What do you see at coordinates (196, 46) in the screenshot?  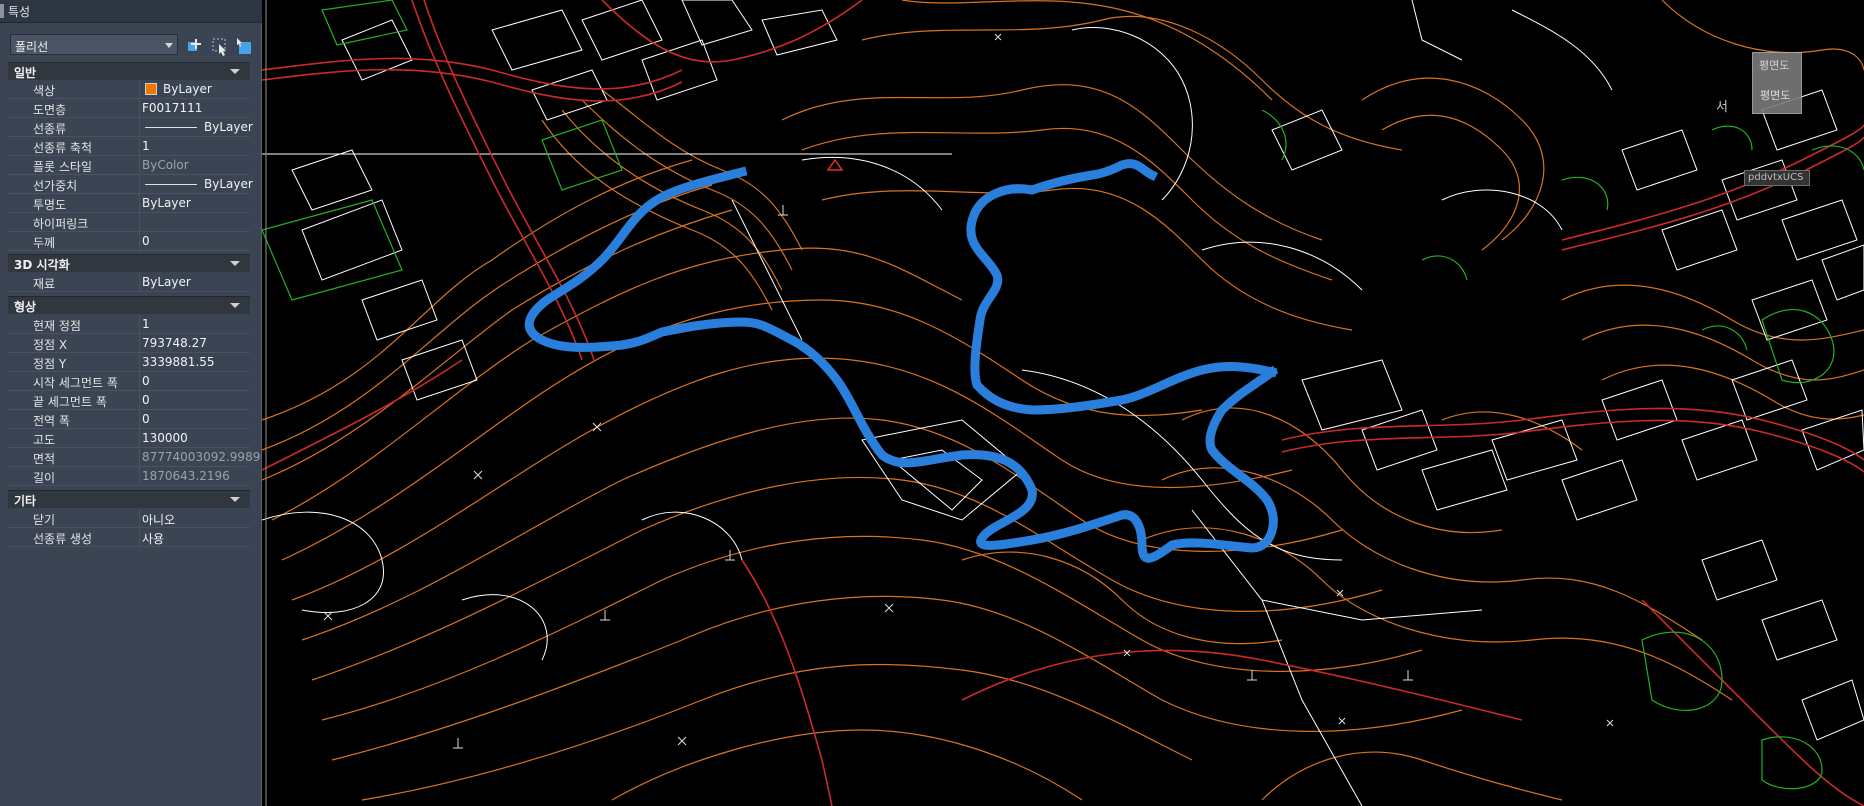 I see `toggle-pickadd-icon` at bounding box center [196, 46].